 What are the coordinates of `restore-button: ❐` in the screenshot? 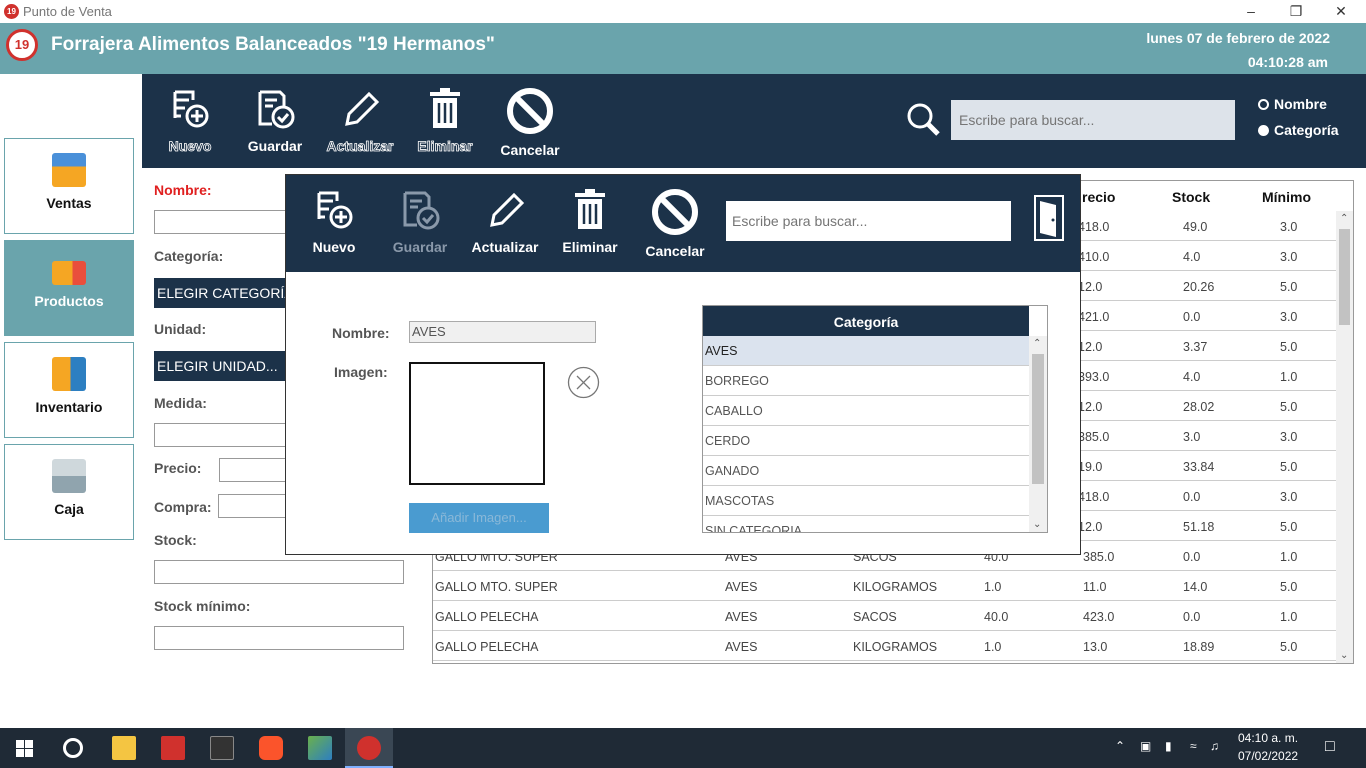 It's located at (1296, 11).